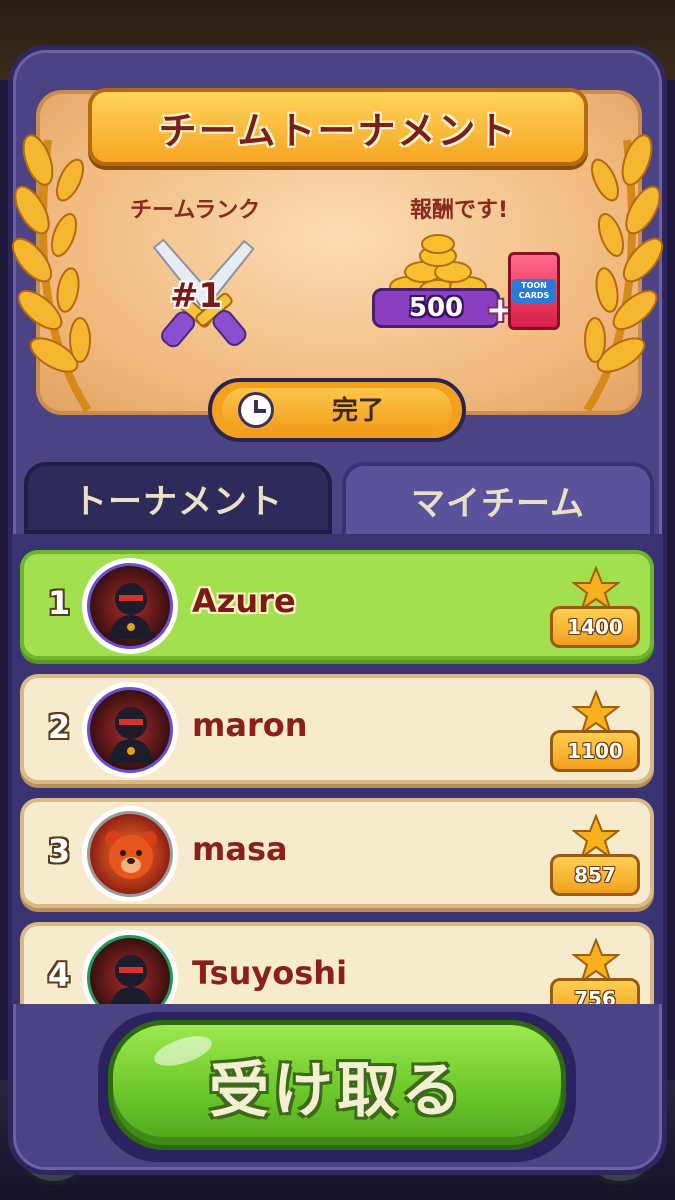 The image size is (675, 1200). Describe the element at coordinates (595, 995) in the screenshot. I see `score-value: 756` at that location.